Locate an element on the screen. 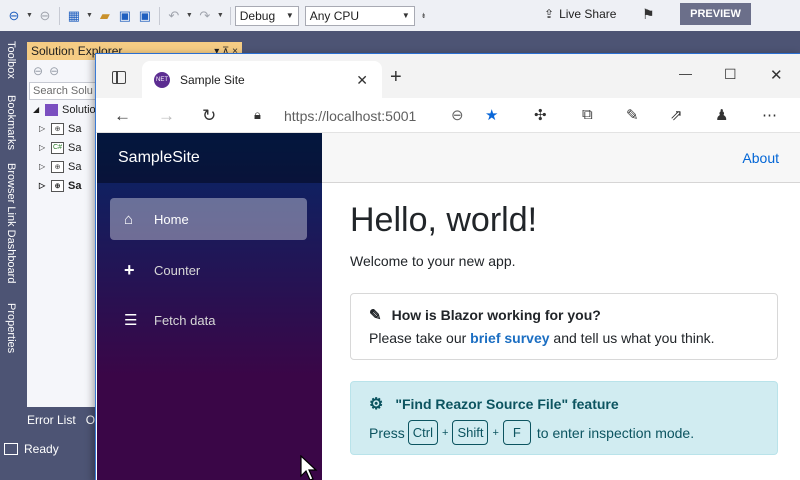 Image resolution: width=800 pixels, height=480 pixels. csharp-project-icon: C# is located at coordinates (57, 147).